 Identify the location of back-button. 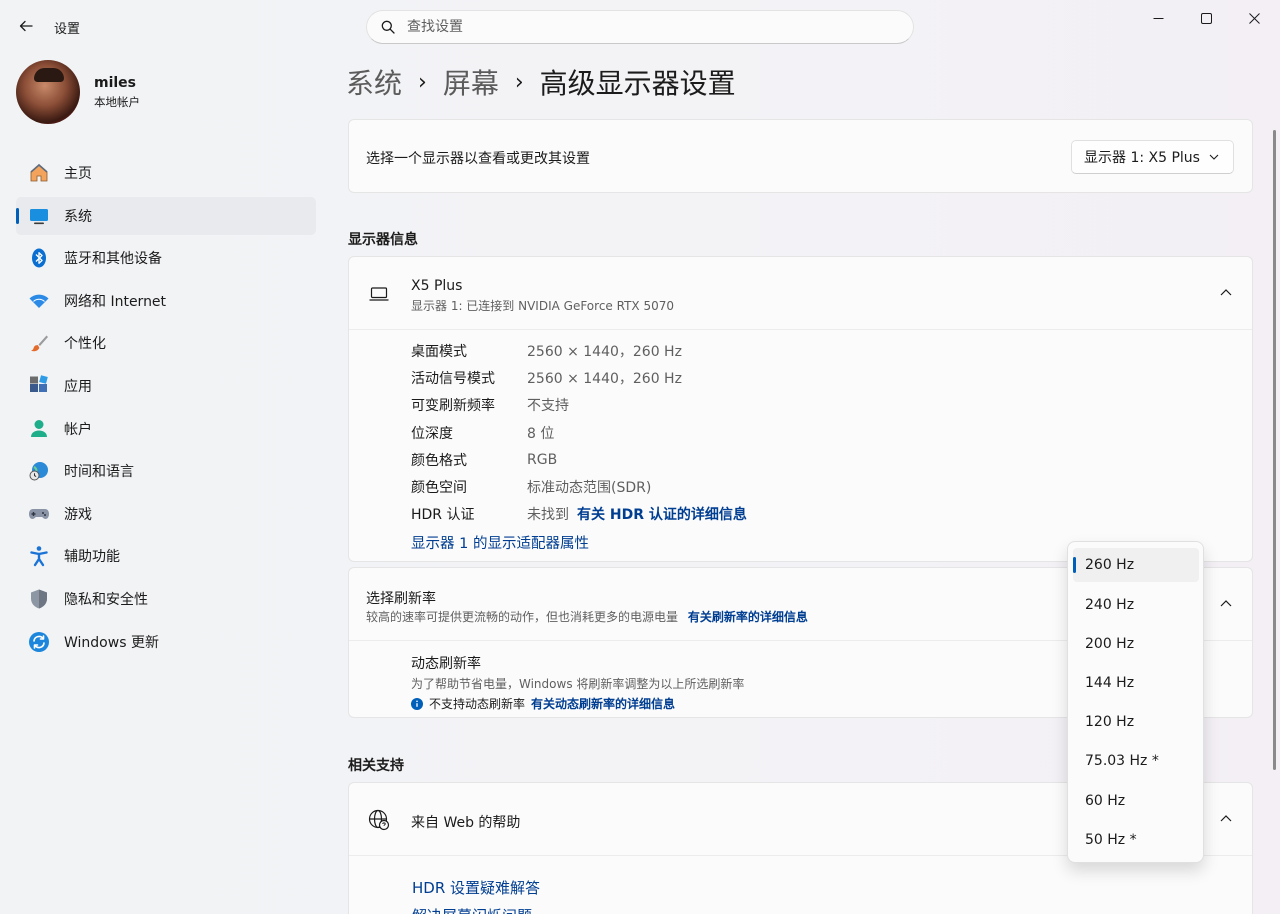
(26, 26).